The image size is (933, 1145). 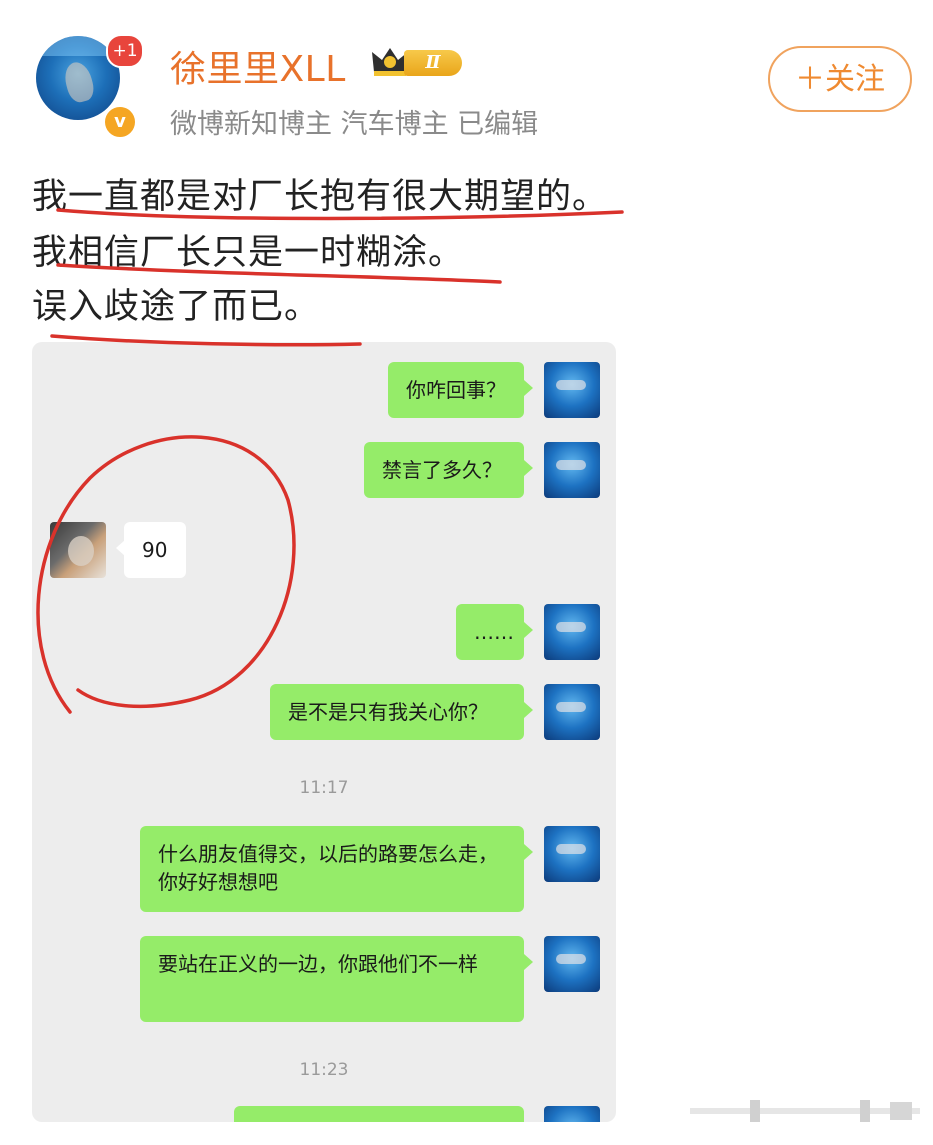 I want to click on chat-bubble-right: 禁言了多久？, so click(x=444, y=470).